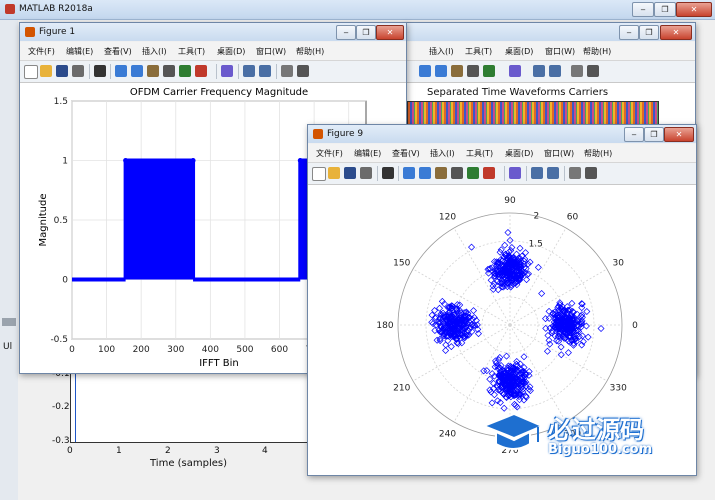 This screenshot has width=715, height=500. Describe the element at coordinates (618, 389) in the screenshot. I see `angle-tick-label: 330` at that location.